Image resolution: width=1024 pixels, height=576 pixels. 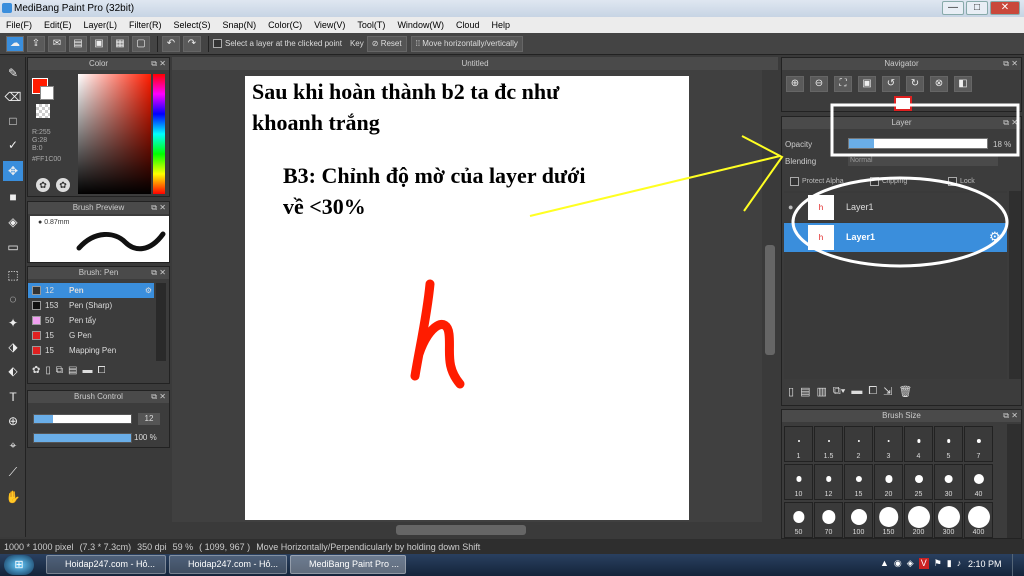 I want to click on menu-view: View(V), so click(x=329, y=25).